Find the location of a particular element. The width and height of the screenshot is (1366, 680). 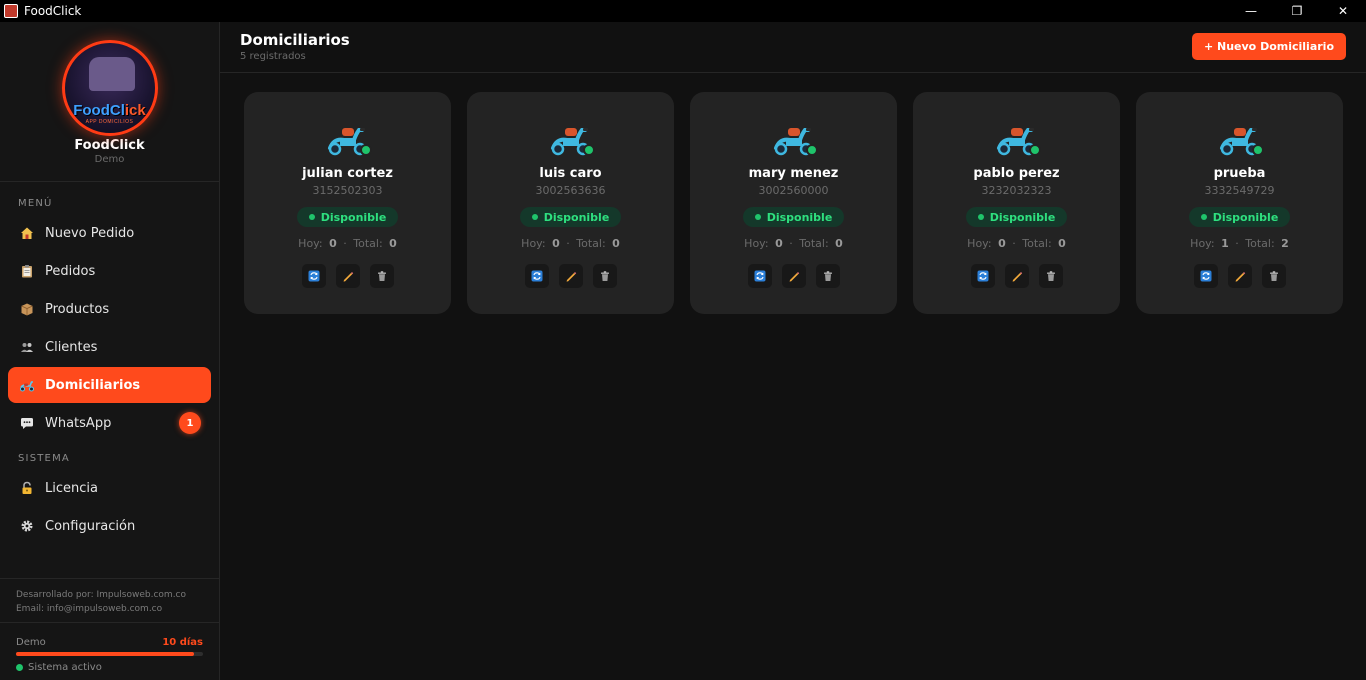

users-icon is located at coordinates (27, 347).